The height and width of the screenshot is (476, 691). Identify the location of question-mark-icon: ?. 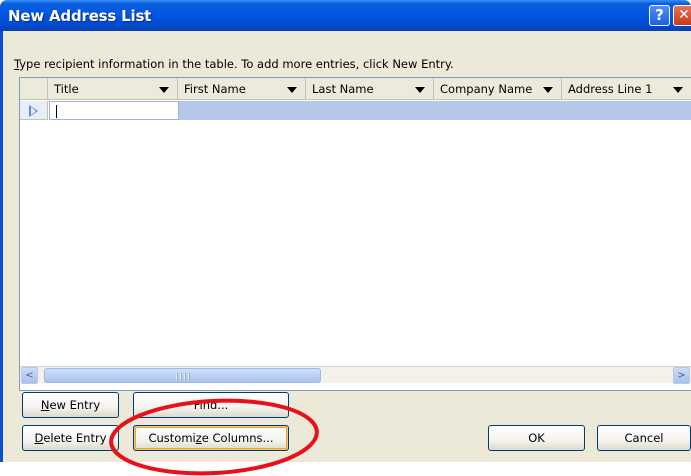
(659, 15).